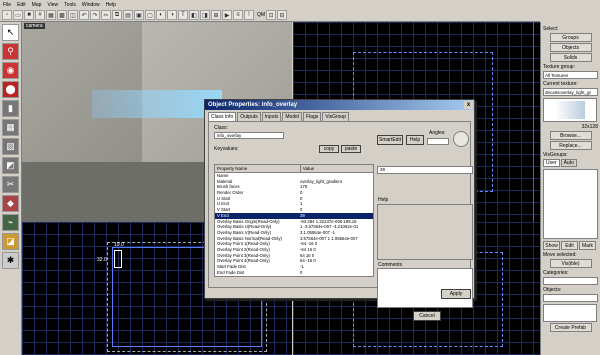 The image size is (600, 355). I want to click on value-input: 39, so click(425, 170).